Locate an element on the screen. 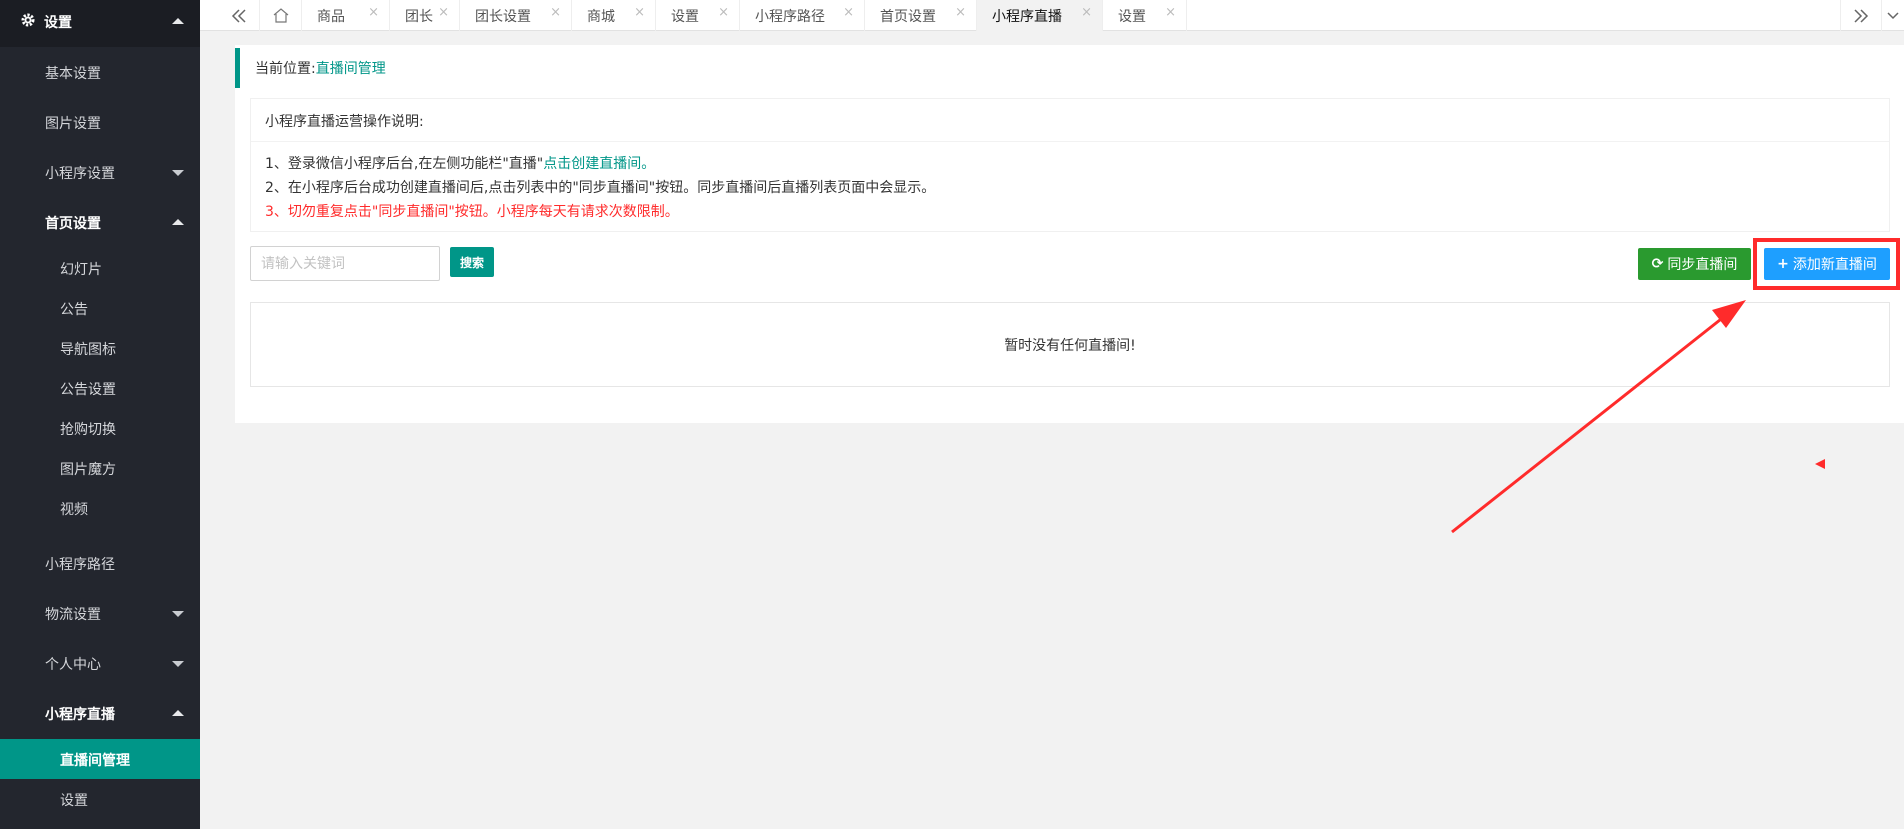  tab-home is located at coordinates (281, 15).